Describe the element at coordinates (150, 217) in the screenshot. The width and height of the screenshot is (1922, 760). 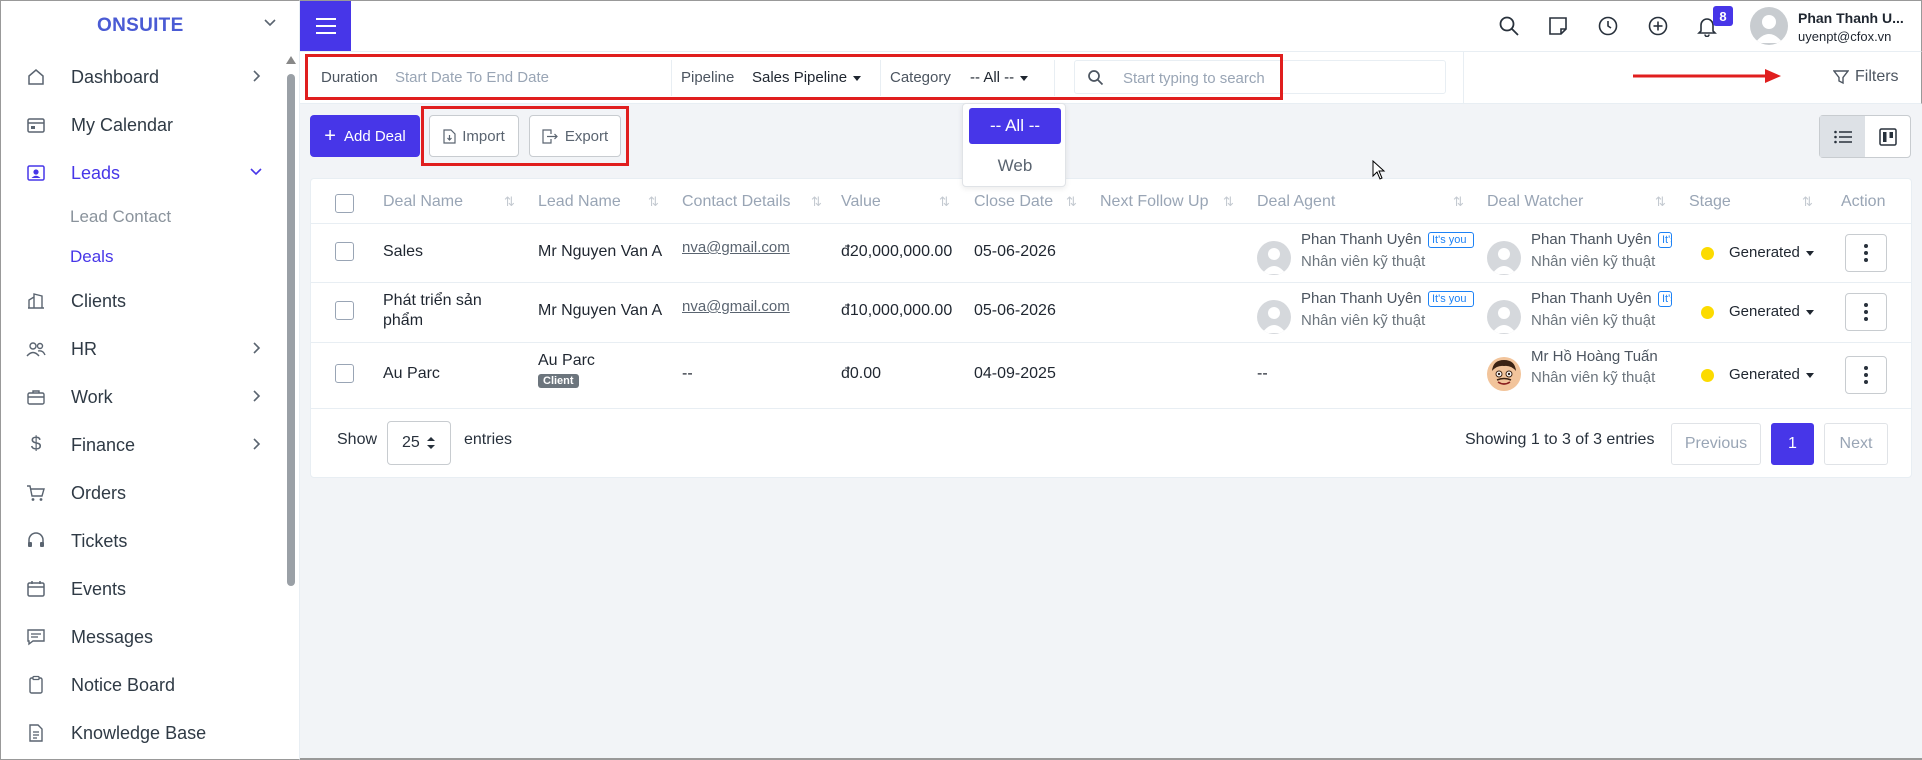
I see `sidebar-subitem-lead-contact: Lead Contact` at that location.